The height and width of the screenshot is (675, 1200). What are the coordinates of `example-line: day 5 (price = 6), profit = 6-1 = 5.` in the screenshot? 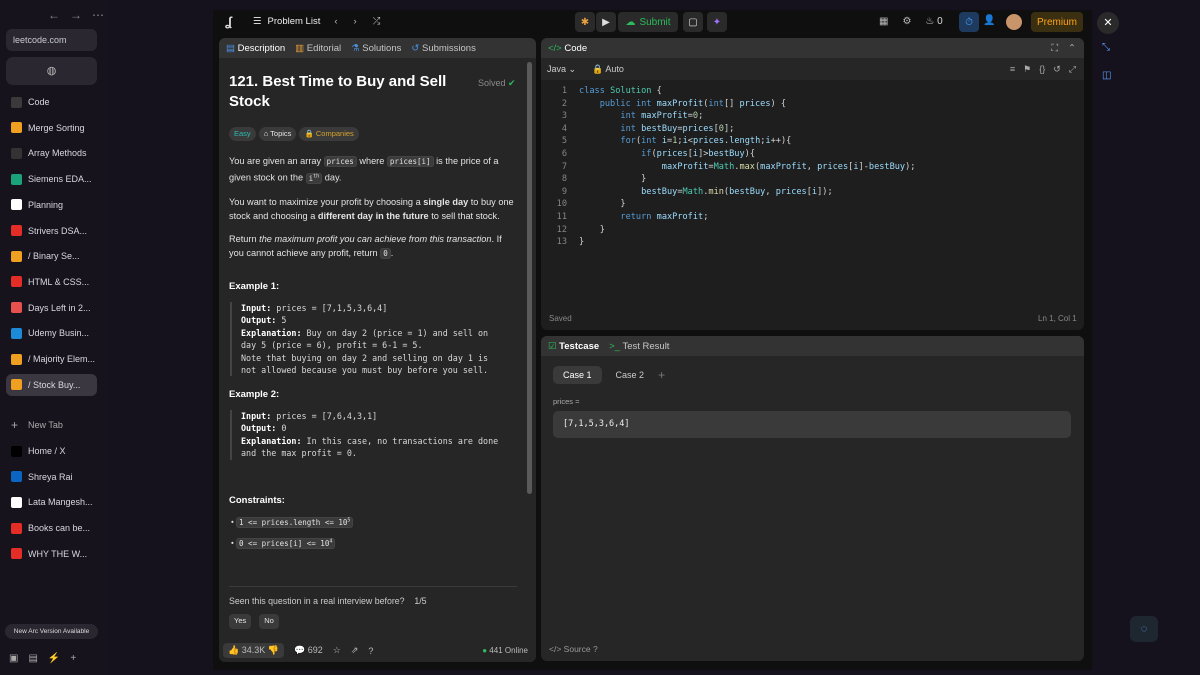 It's located at (332, 345).